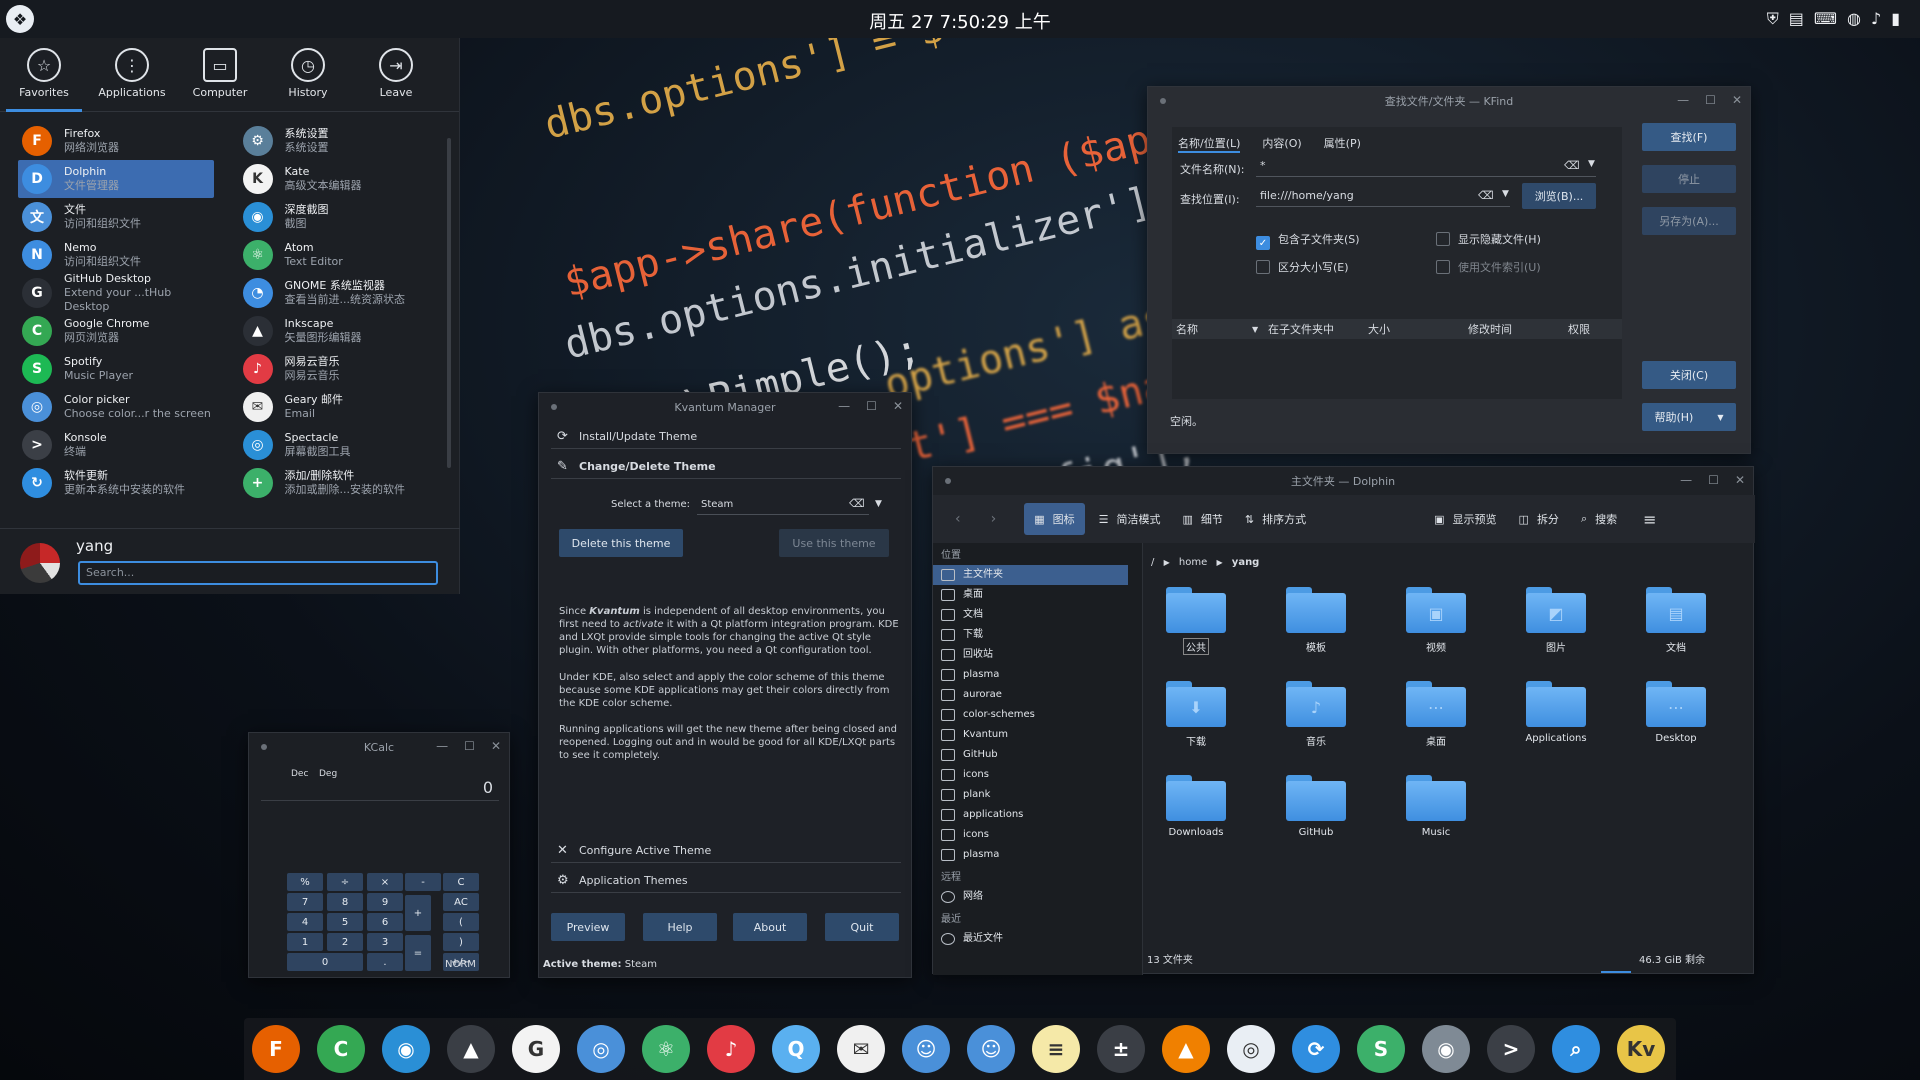 This screenshot has width=1920, height=1080. Describe the element at coordinates (116, 407) in the screenshot. I see `app-item: ◎ Color picker Choose color...r the screen` at that location.